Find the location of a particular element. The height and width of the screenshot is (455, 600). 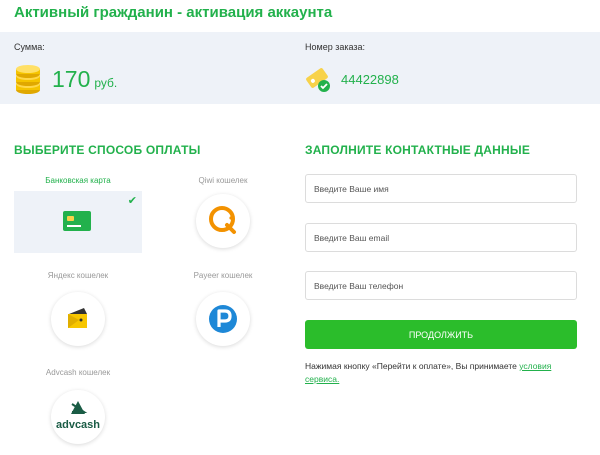

amount-value: 170 руб. is located at coordinates (84, 79).